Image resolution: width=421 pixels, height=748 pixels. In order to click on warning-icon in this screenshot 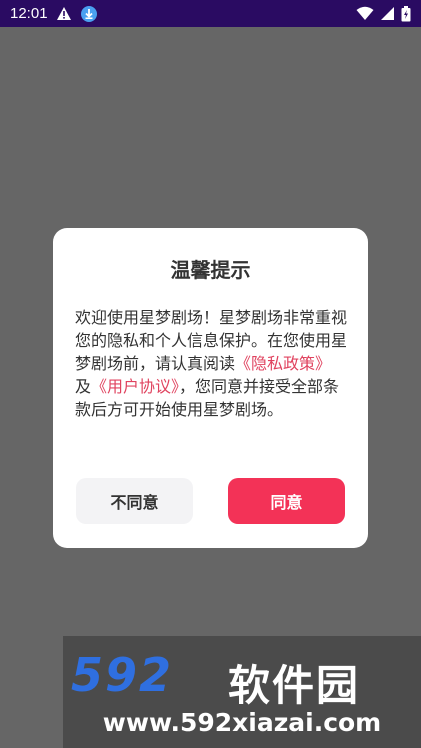, I will do `click(64, 13)`.